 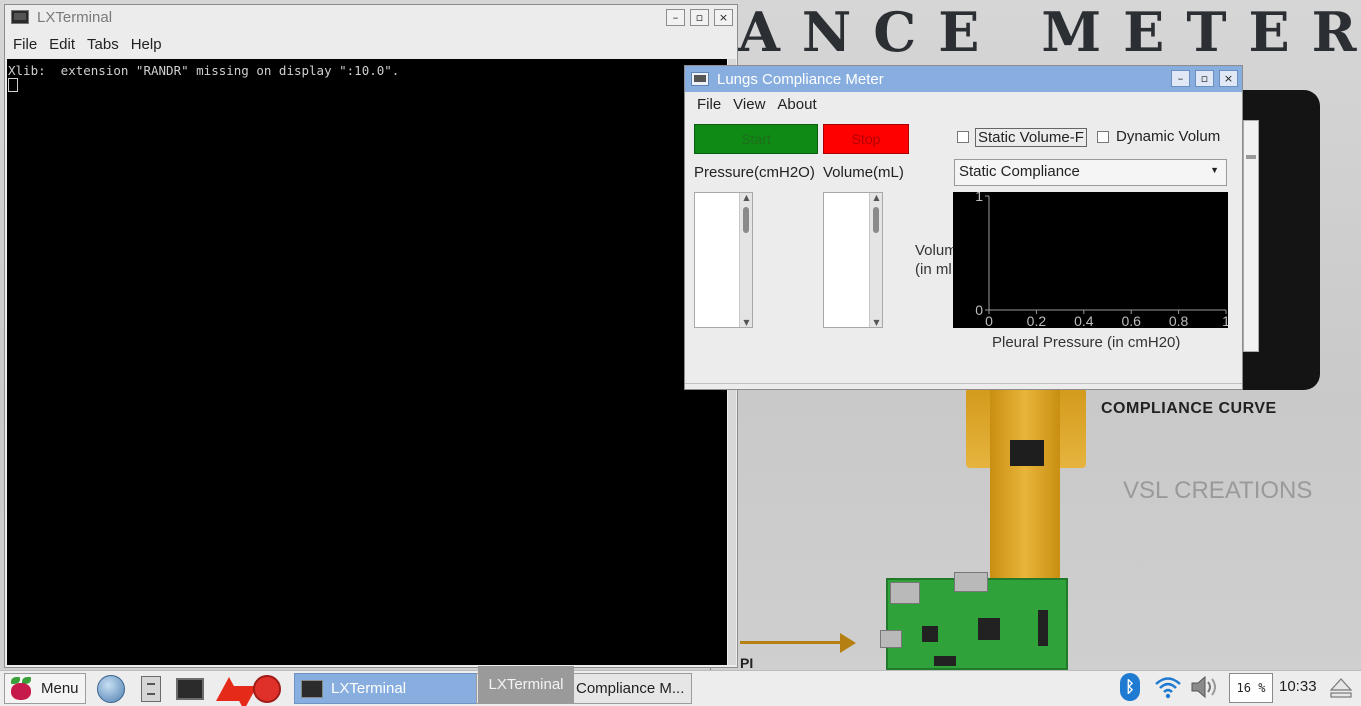 What do you see at coordinates (979, 198) in the screenshot?
I see `plot-y-tick-label: 1` at bounding box center [979, 198].